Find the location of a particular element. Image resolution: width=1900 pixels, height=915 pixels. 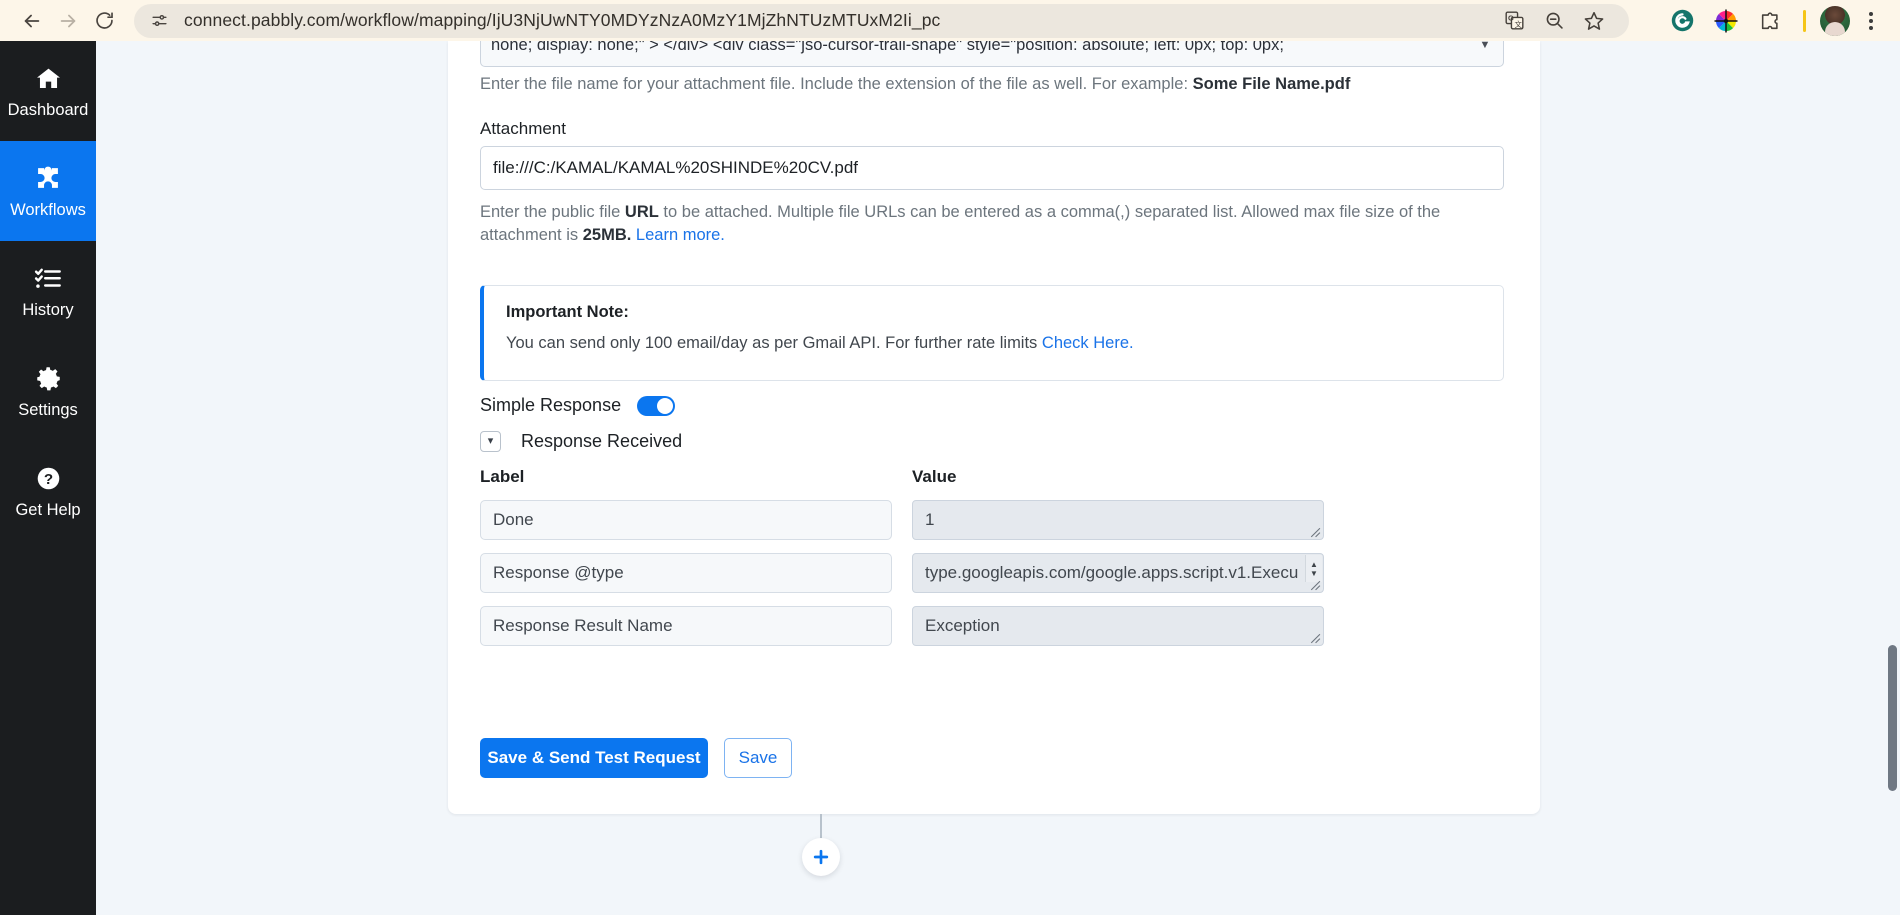

attachment-learn-more-link: Learn more. is located at coordinates (680, 235).